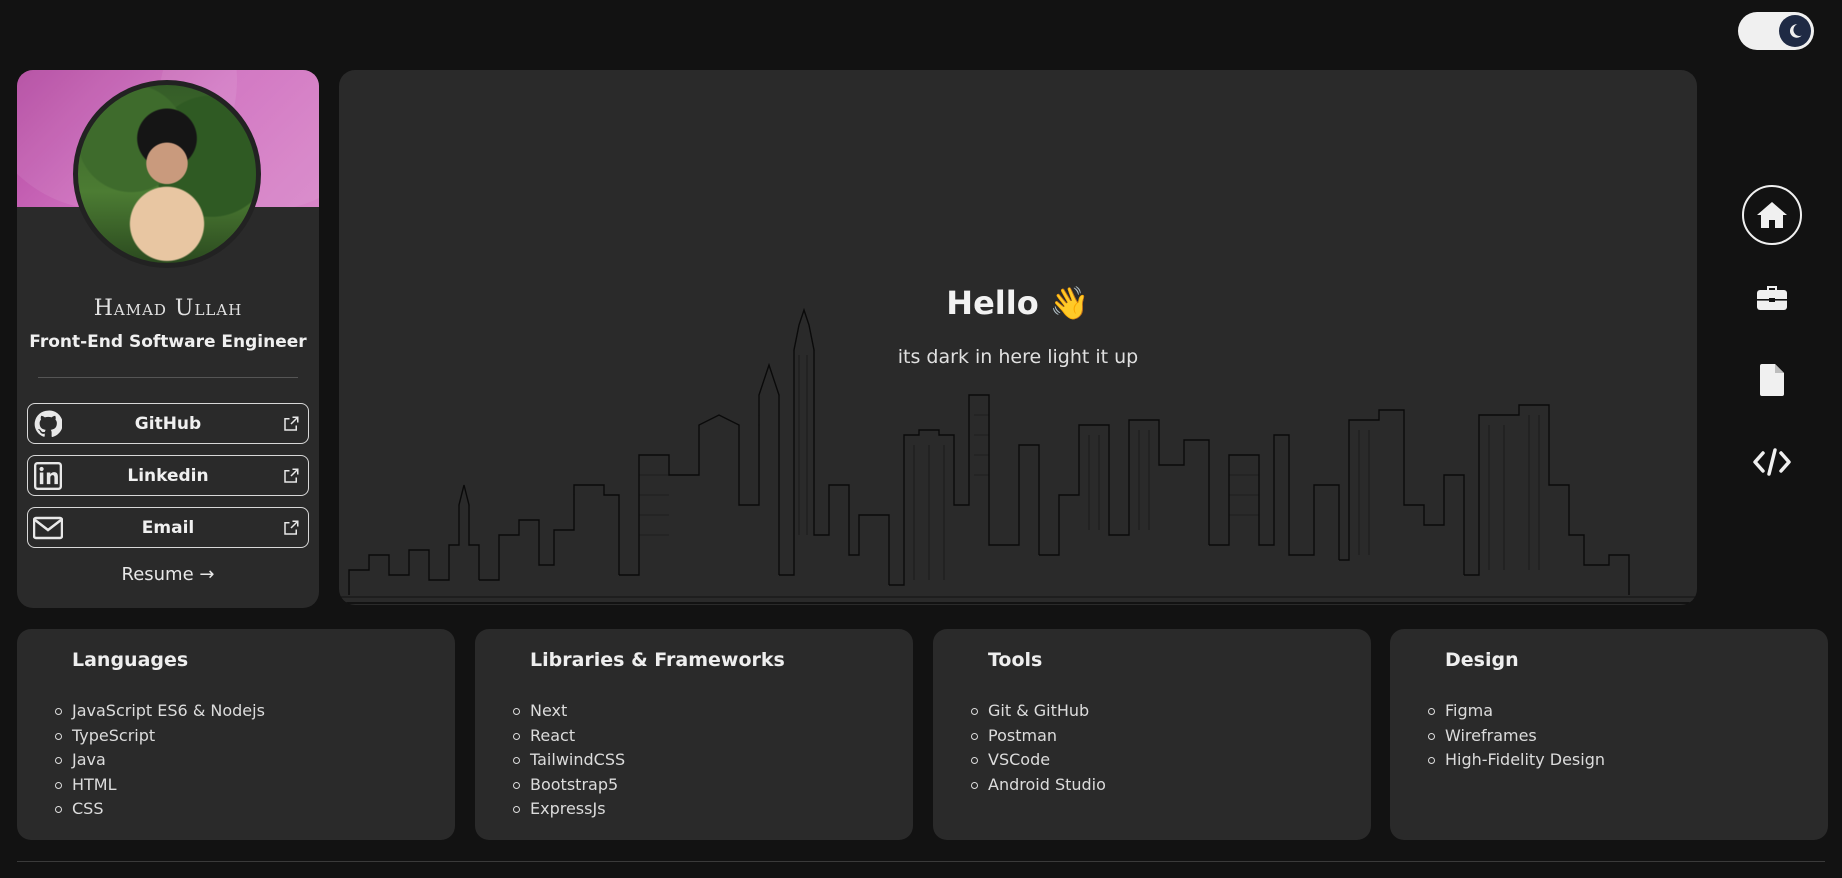 This screenshot has width=1842, height=878. Describe the element at coordinates (1516, 711) in the screenshot. I see `list-item: Figma` at that location.